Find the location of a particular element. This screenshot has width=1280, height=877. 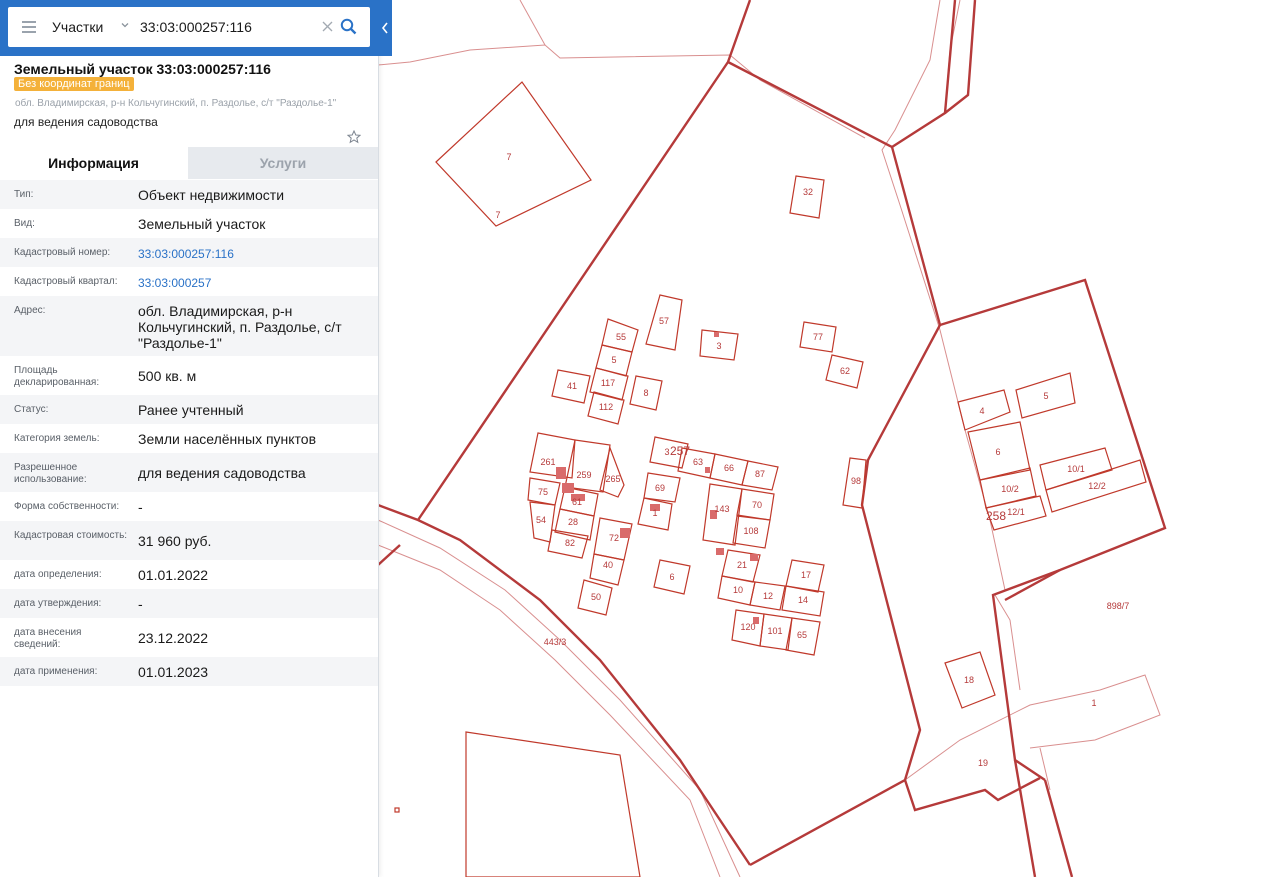

info-value: 31 960 руб. is located at coordinates (175, 541).